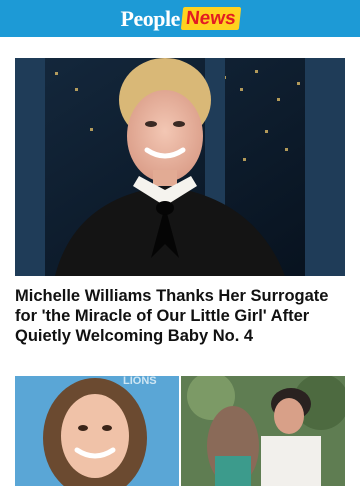 The width and height of the screenshot is (360, 486). I want to click on logo-news-text: News, so click(210, 18).